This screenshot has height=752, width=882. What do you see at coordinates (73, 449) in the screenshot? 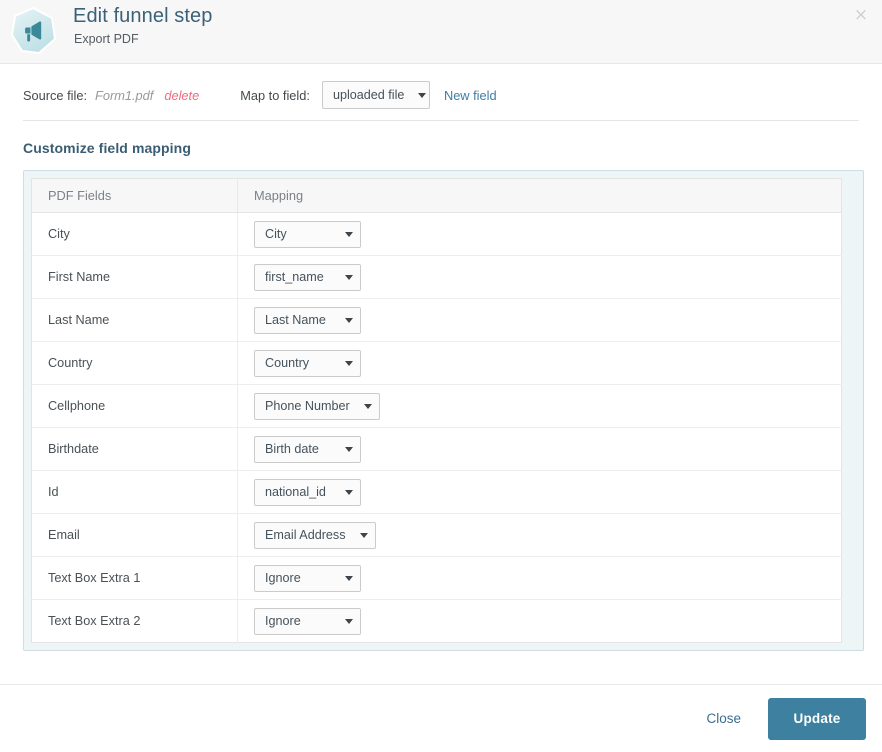
I see `pdf-field-name: Birthdate` at bounding box center [73, 449].